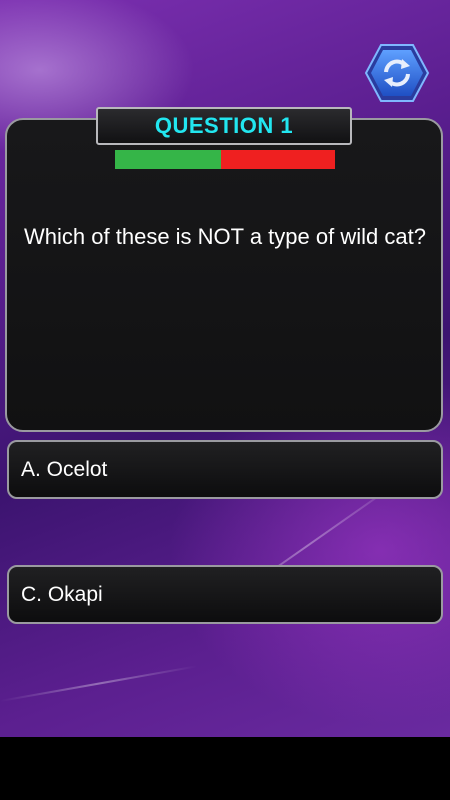 The width and height of the screenshot is (450, 800). I want to click on bottom-black-bar, so click(225, 768).